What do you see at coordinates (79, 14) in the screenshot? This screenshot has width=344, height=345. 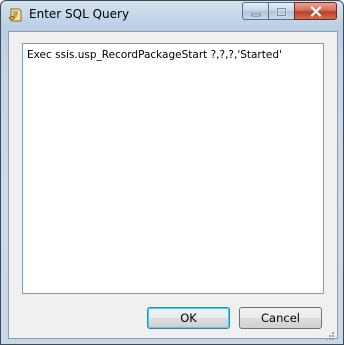 I see `window-title: Enter SQL Query` at bounding box center [79, 14].